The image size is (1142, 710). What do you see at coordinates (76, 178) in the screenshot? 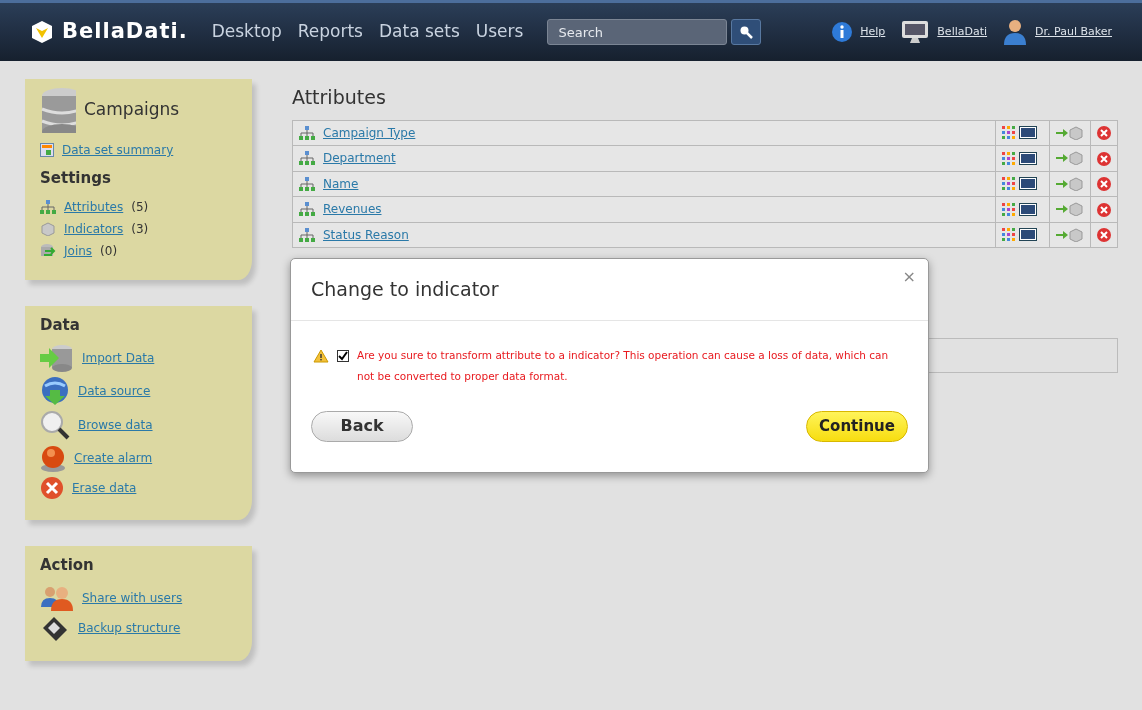
I see `section-heading: Settings` at bounding box center [76, 178].